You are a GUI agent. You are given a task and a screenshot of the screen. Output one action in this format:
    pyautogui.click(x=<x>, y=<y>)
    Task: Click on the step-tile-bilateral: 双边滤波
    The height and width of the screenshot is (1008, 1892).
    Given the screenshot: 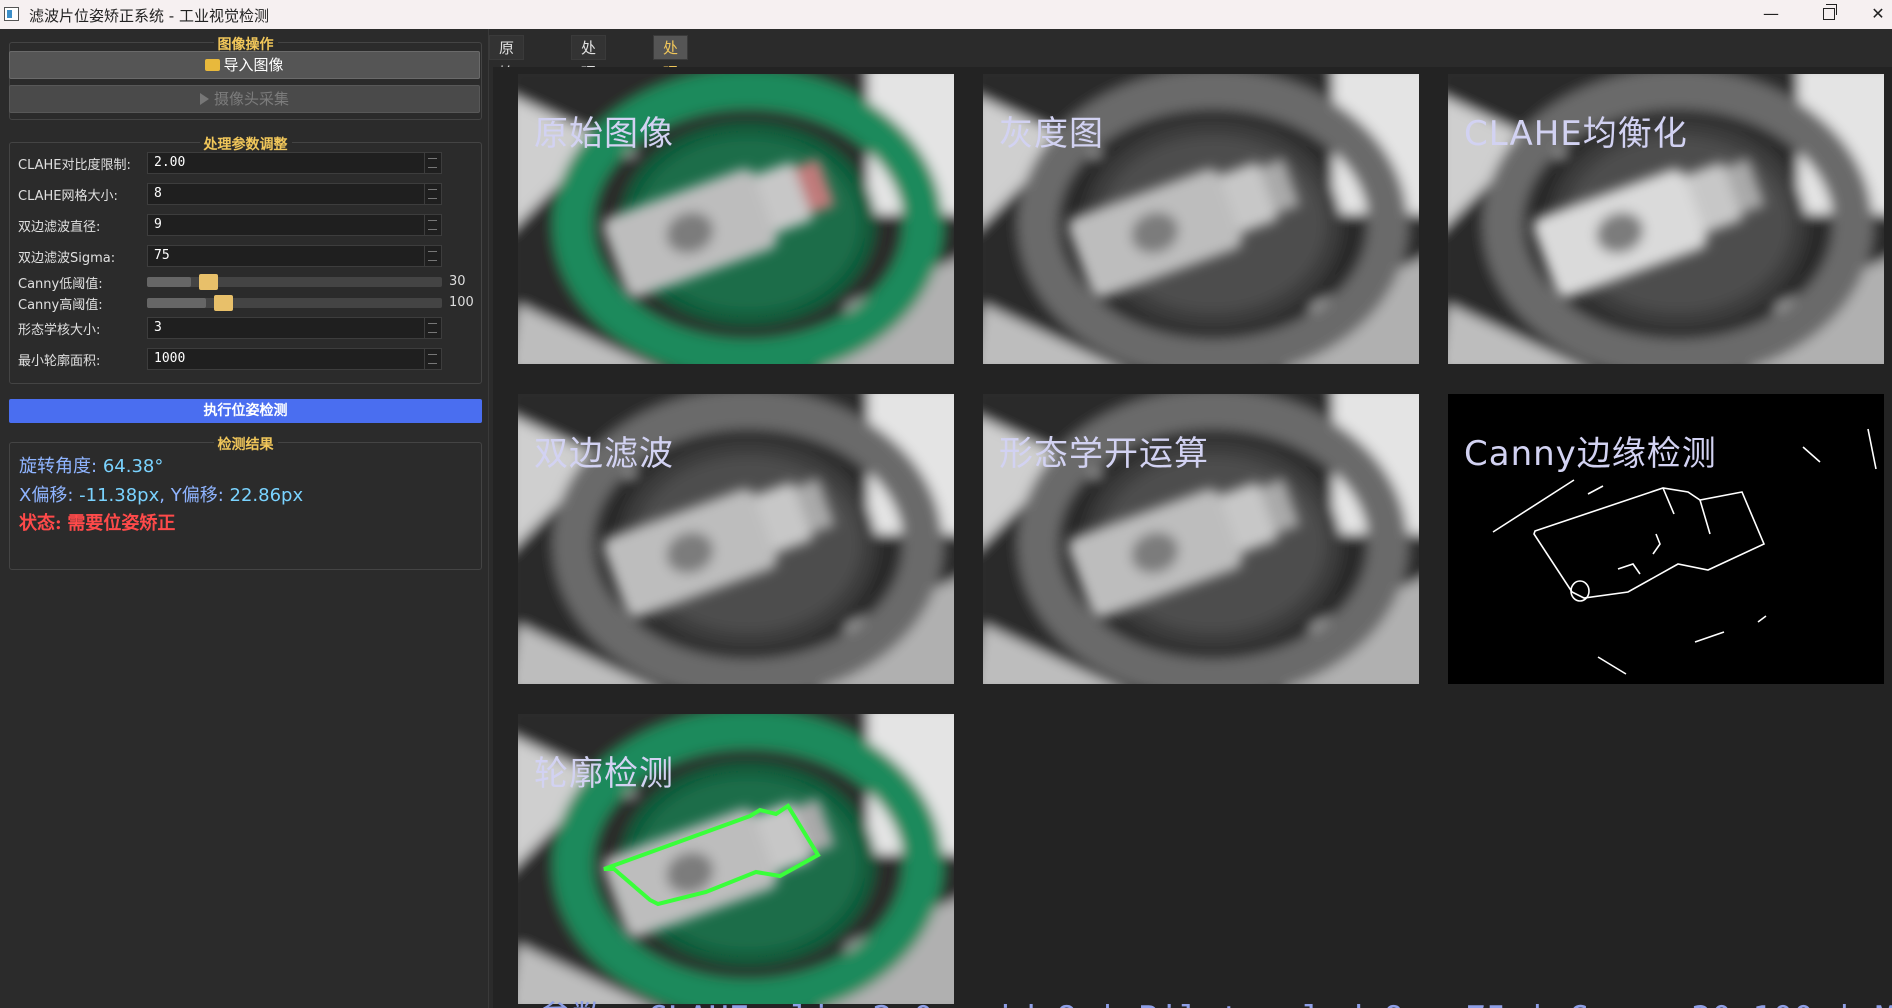 What is the action you would take?
    pyautogui.click(x=736, y=539)
    